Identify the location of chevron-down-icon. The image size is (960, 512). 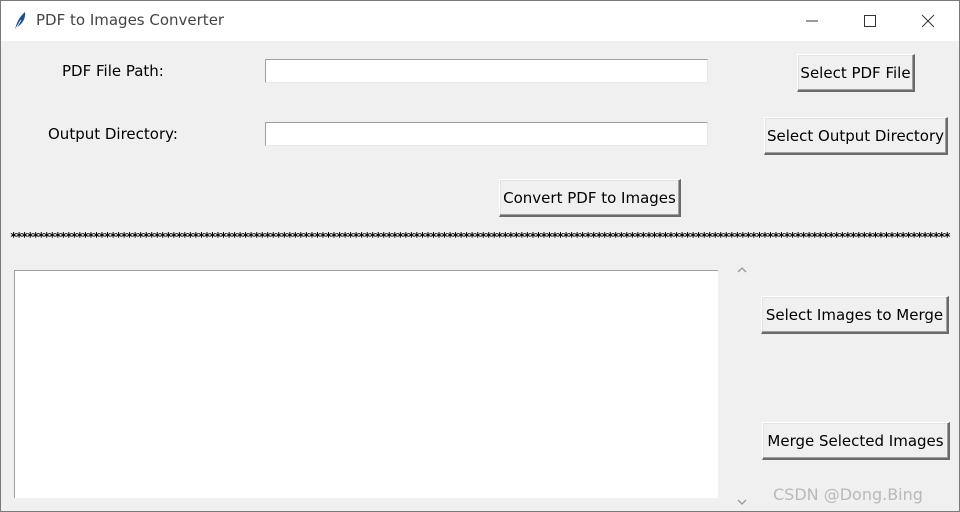
(742, 502).